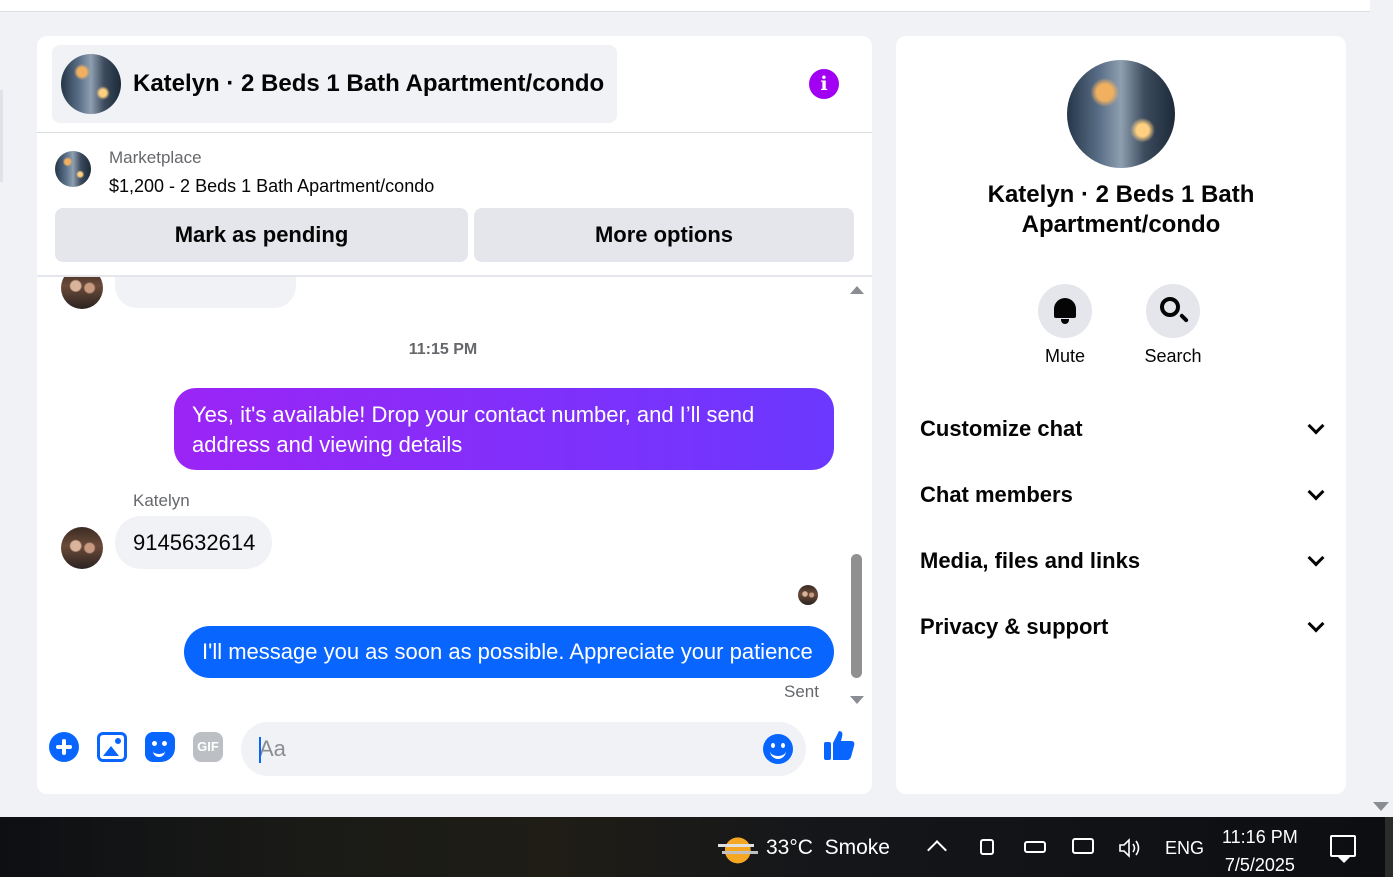 This screenshot has height=877, width=1393. Describe the element at coordinates (454, 132) in the screenshot. I see `header-divider` at that location.